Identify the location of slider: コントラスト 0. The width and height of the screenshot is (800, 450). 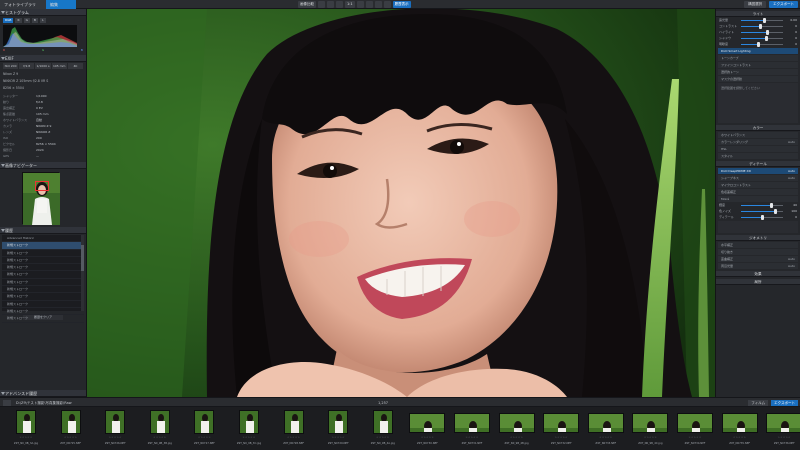
(758, 26).